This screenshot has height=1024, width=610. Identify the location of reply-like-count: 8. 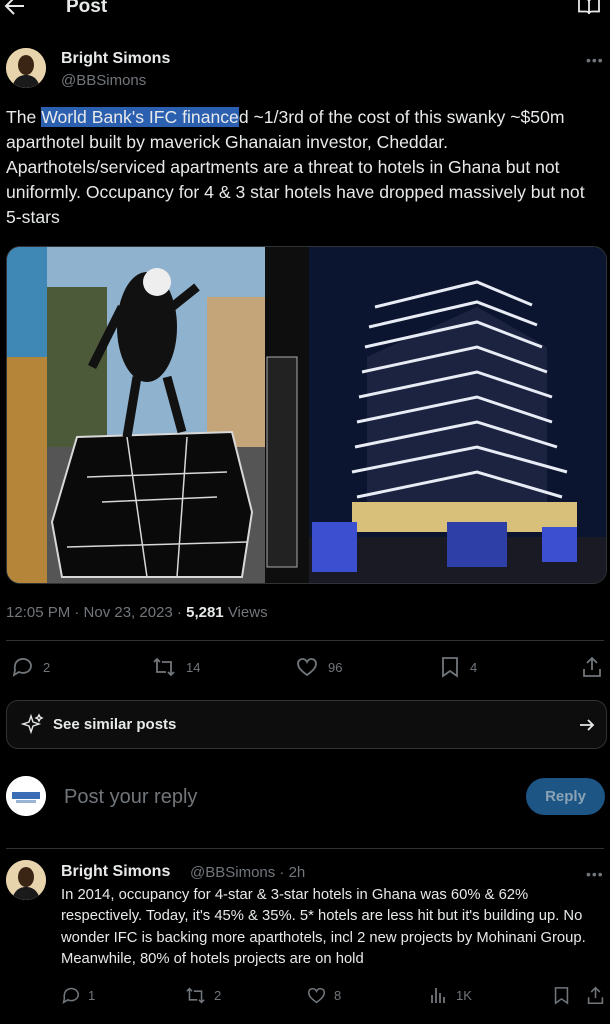
(338, 995).